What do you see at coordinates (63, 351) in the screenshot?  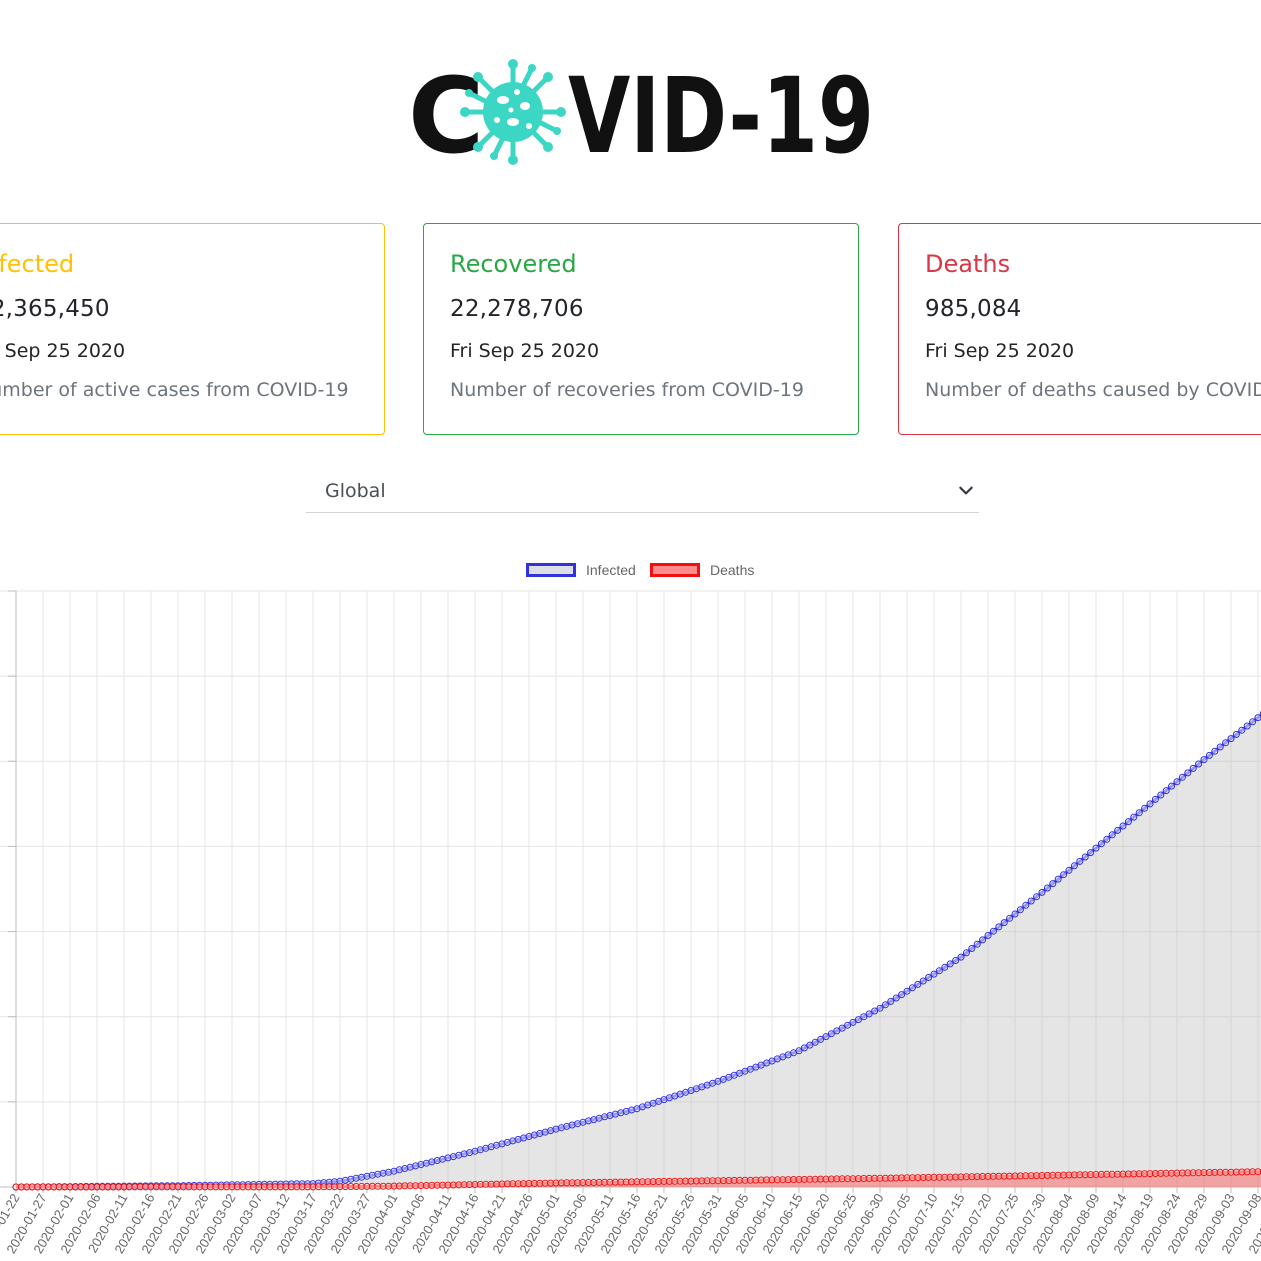 I see `infected-card-date: Fri Sep 25 2020` at bounding box center [63, 351].